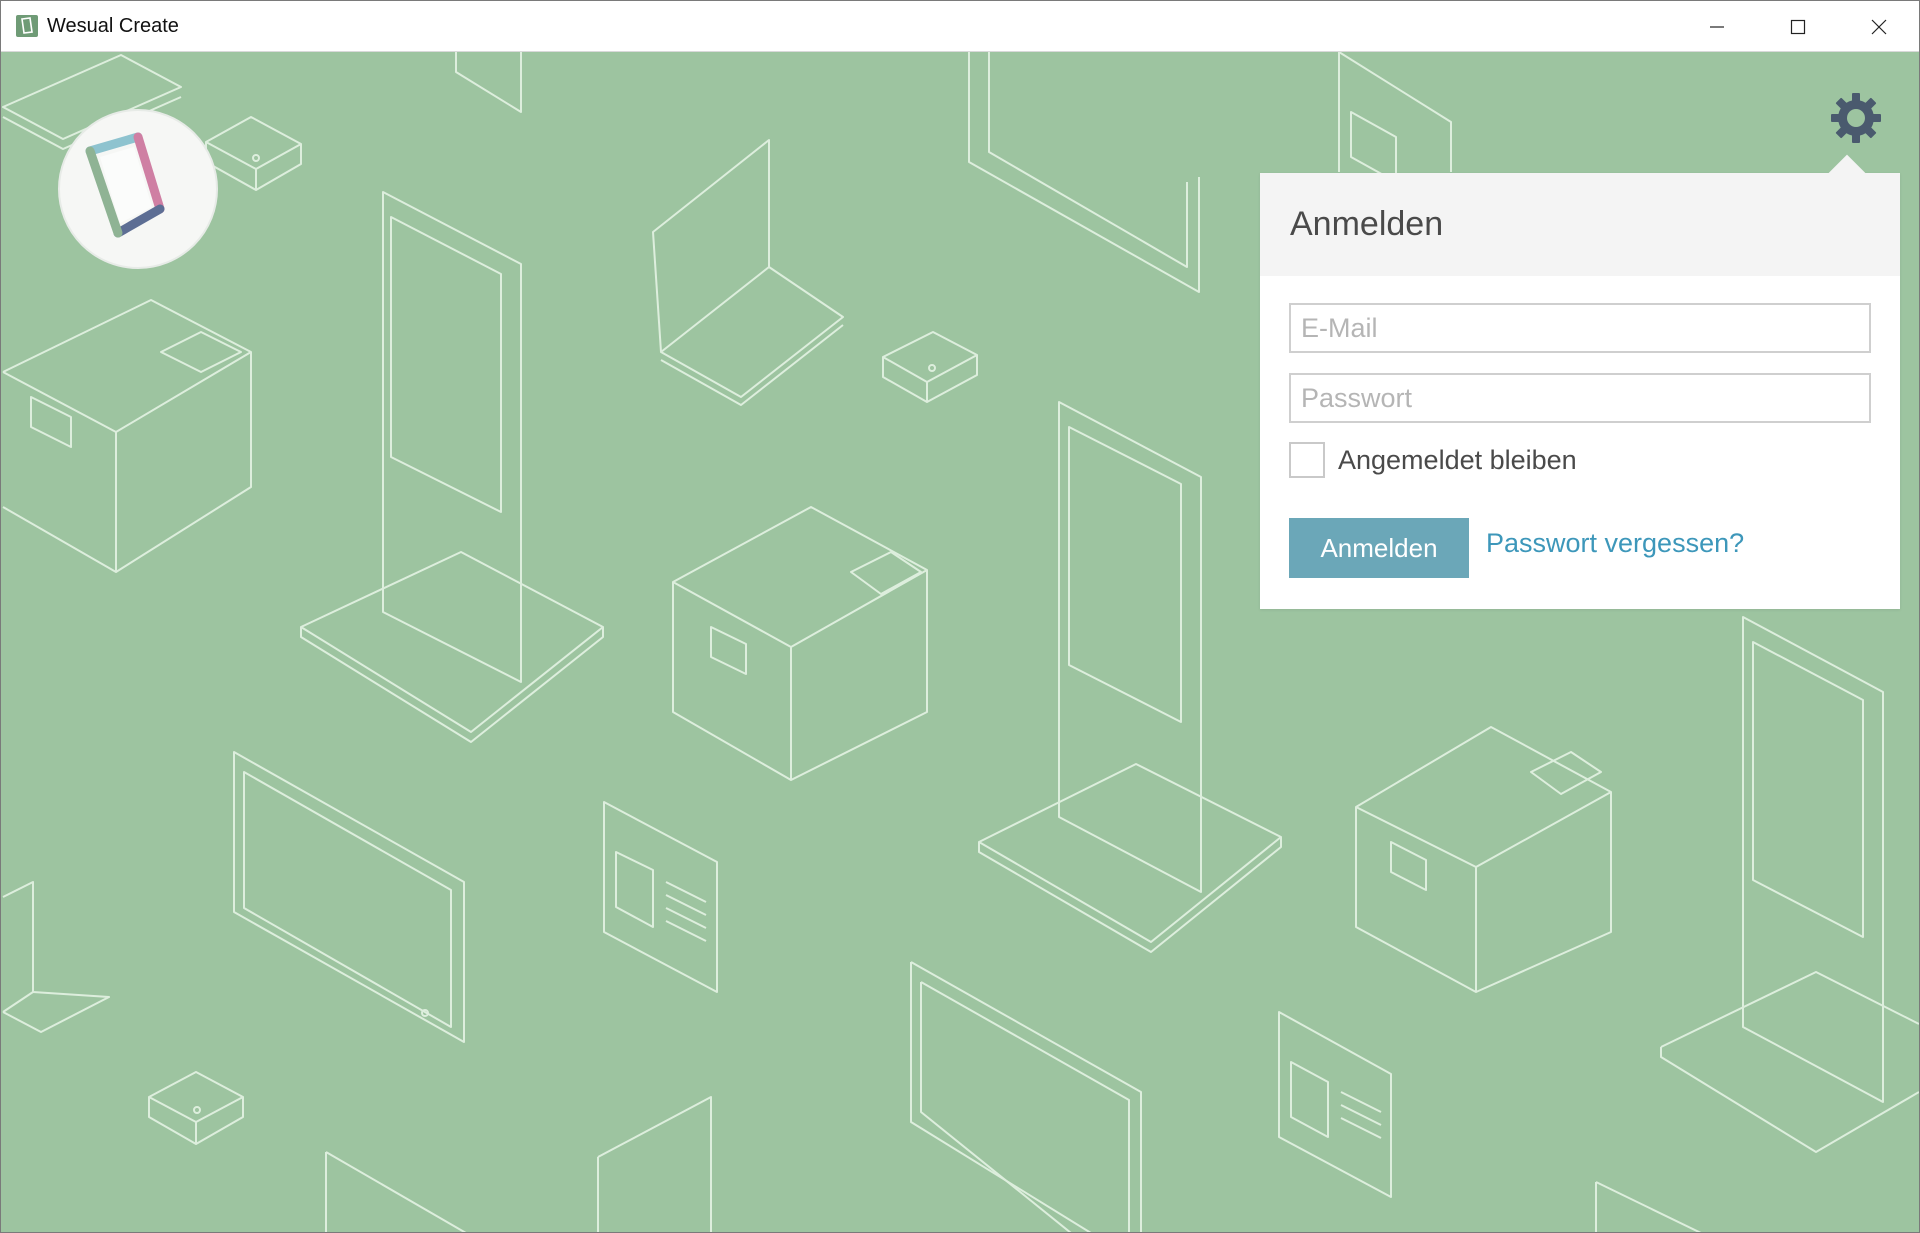 Image resolution: width=1920 pixels, height=1233 pixels. What do you see at coordinates (113, 25) in the screenshot?
I see `window-title: Wesual Create` at bounding box center [113, 25].